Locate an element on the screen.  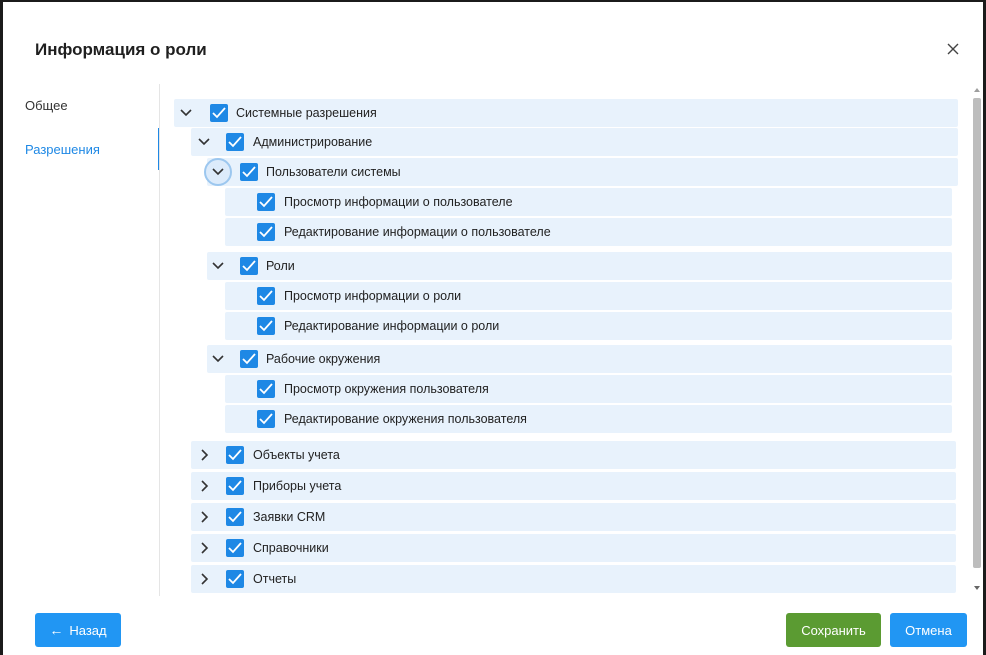
tree-node-roles-view: Просмотр информации о роли is located at coordinates (588, 296).